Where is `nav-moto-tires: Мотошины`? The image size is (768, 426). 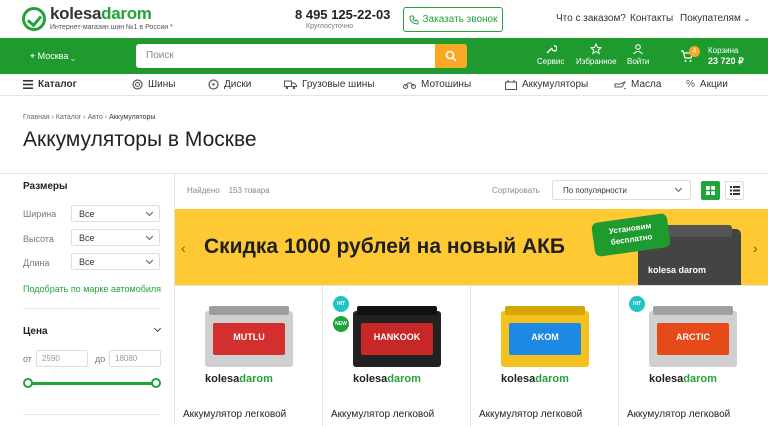
nav-moto-tires: Мотошины is located at coordinates (437, 84).